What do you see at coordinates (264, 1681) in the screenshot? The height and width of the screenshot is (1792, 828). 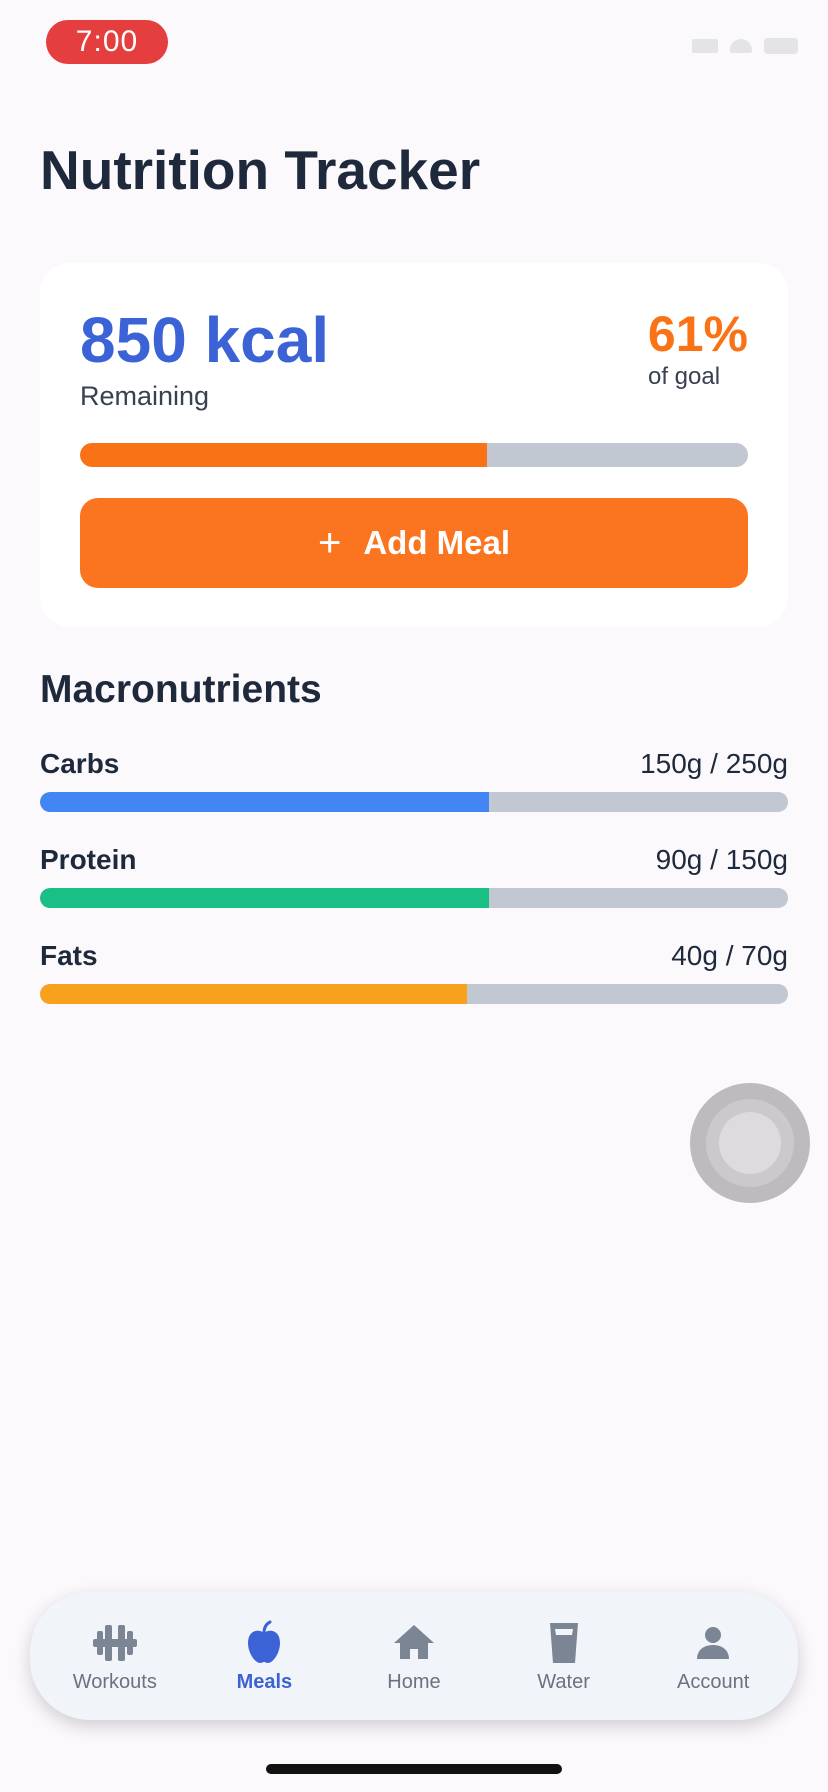 I see `tab-label: Meals` at bounding box center [264, 1681].